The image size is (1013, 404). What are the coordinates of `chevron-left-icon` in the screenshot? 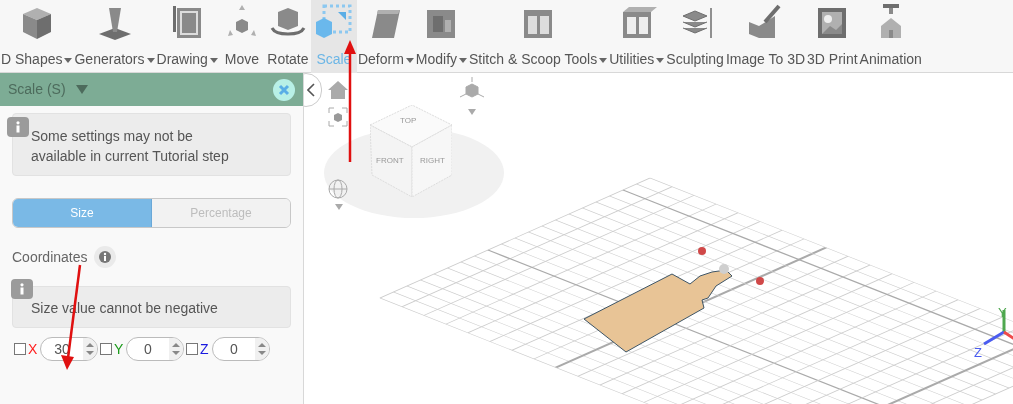 It's located at (311, 90).